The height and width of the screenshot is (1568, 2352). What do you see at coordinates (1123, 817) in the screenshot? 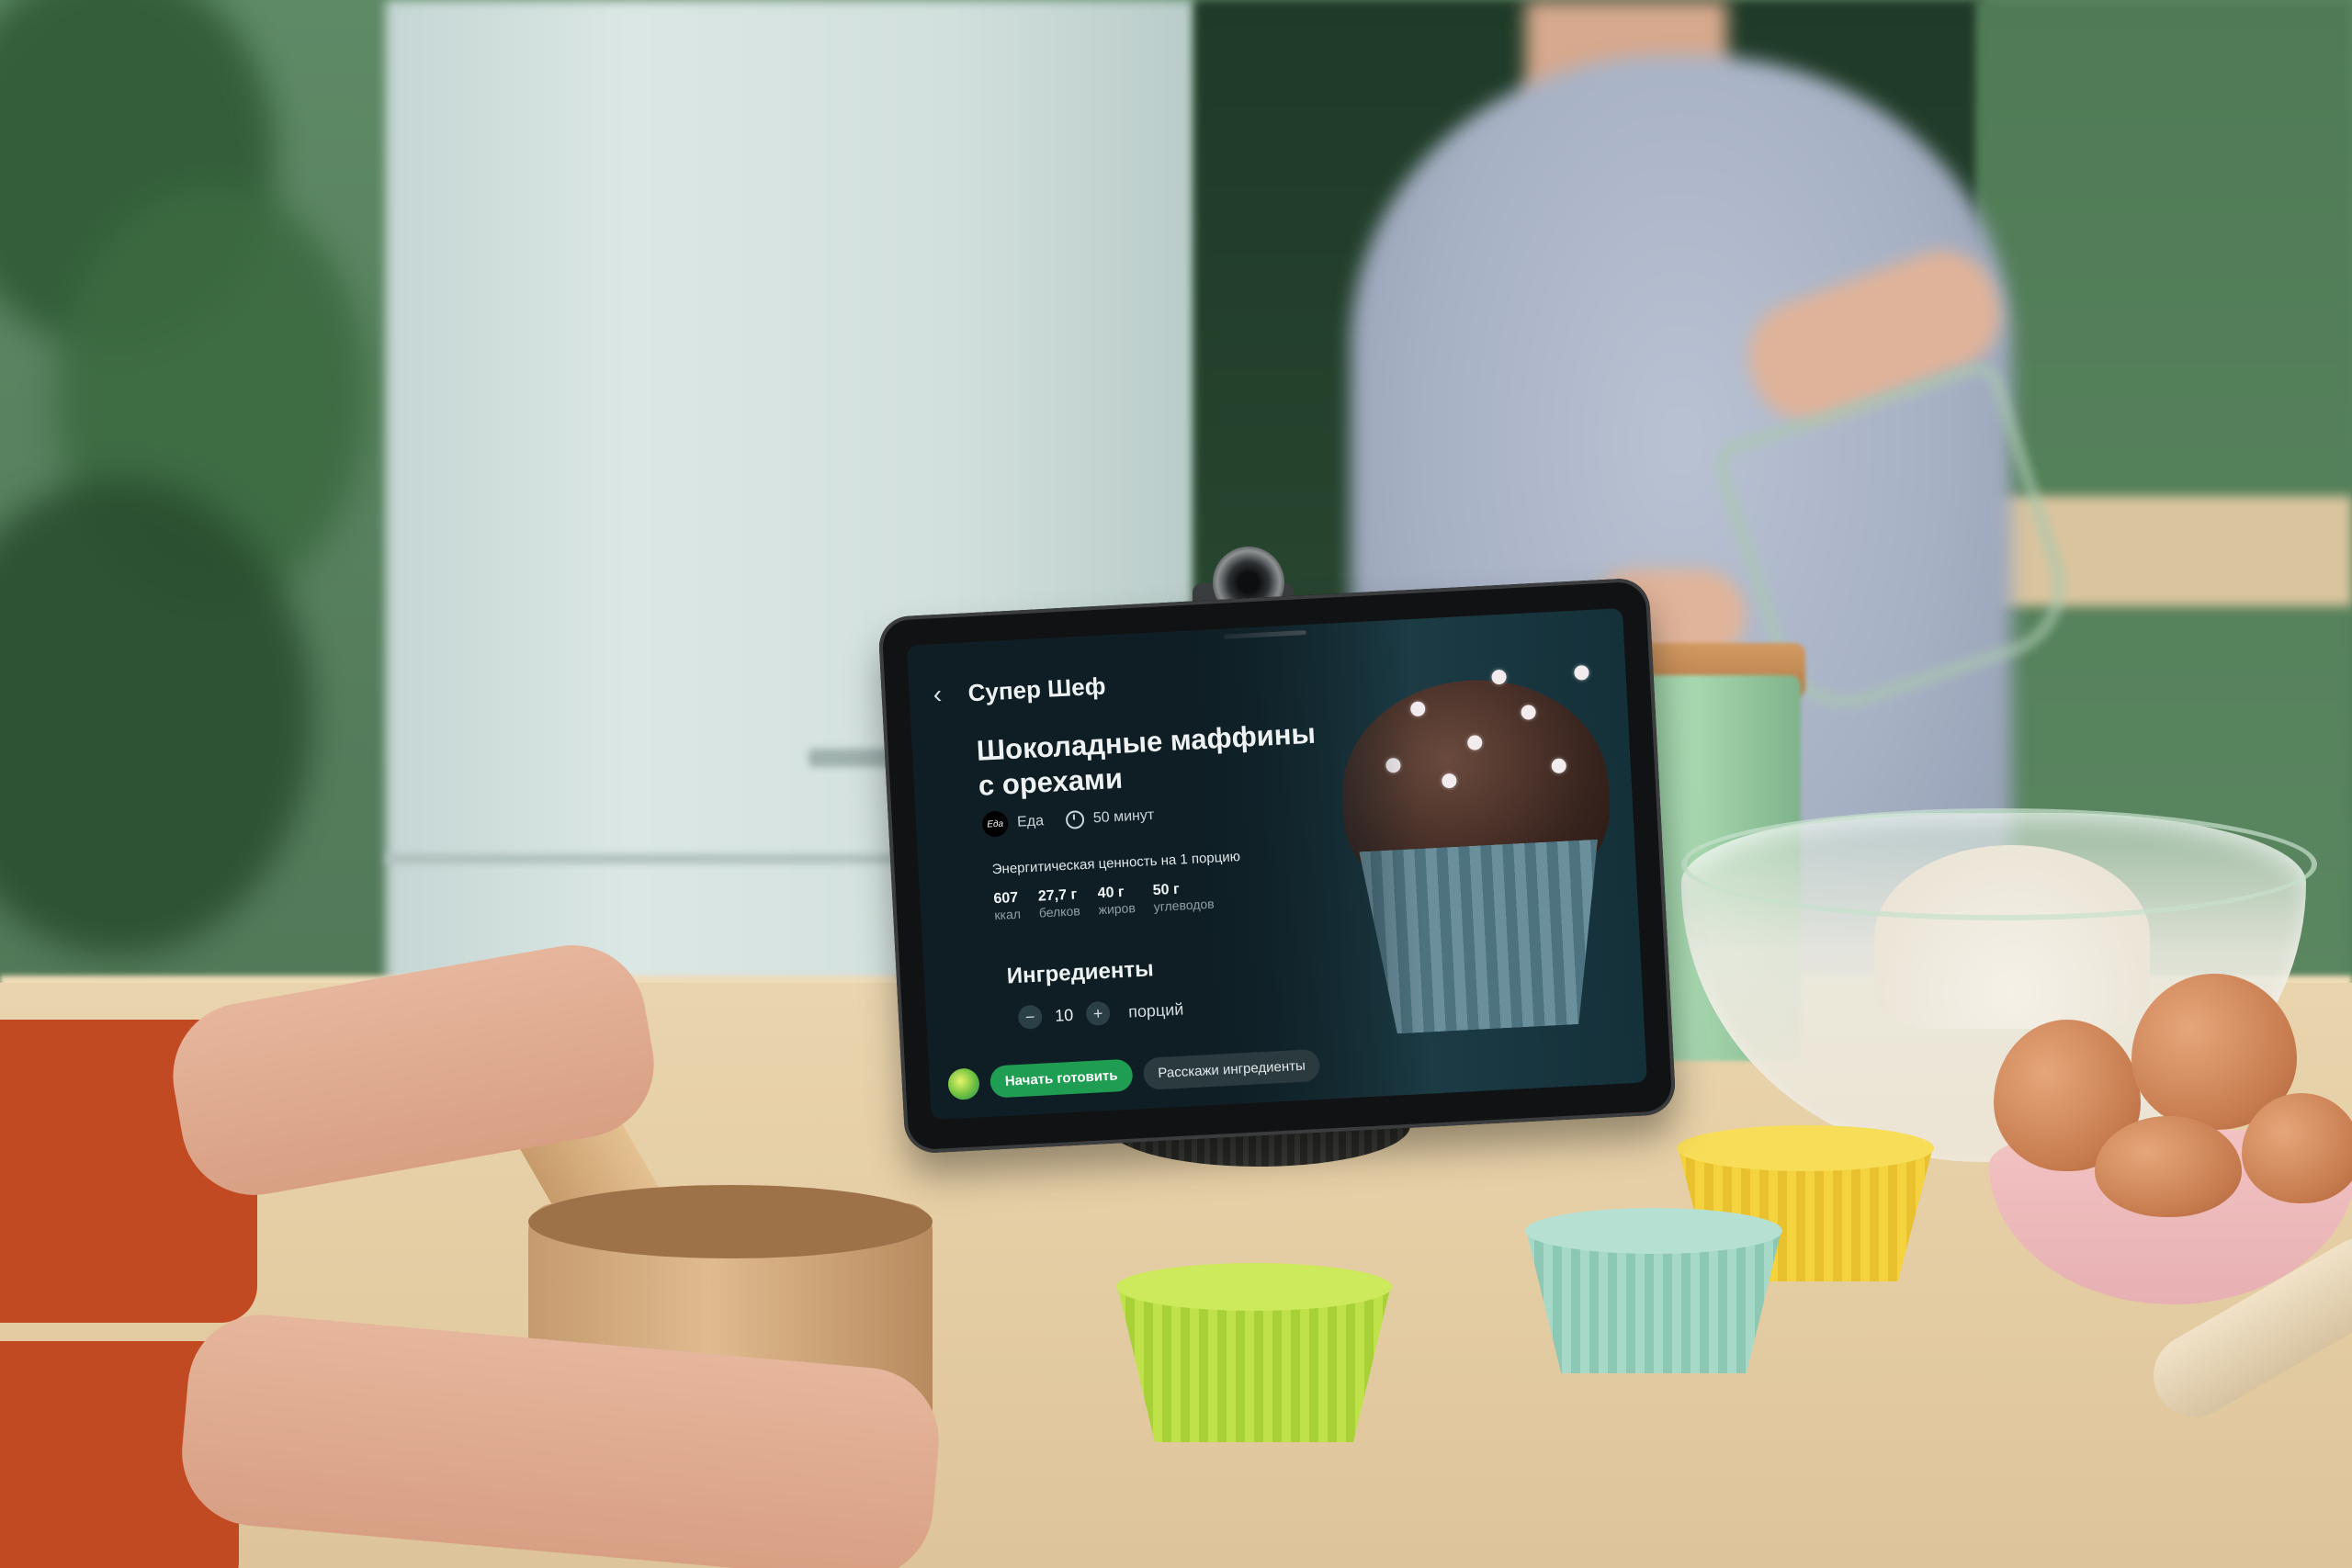
I see `recipe-duration: 50 минут` at bounding box center [1123, 817].